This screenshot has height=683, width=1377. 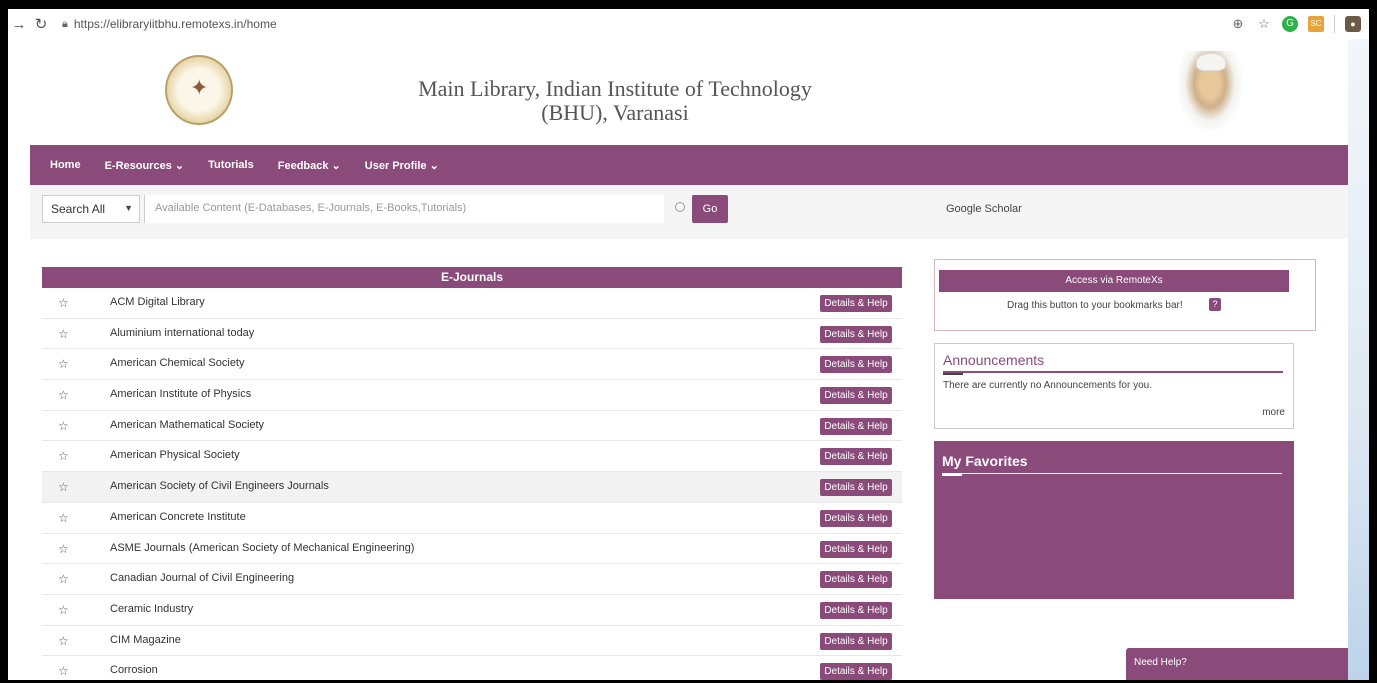 I want to click on journal-name: American Physical Society, so click(x=175, y=455).